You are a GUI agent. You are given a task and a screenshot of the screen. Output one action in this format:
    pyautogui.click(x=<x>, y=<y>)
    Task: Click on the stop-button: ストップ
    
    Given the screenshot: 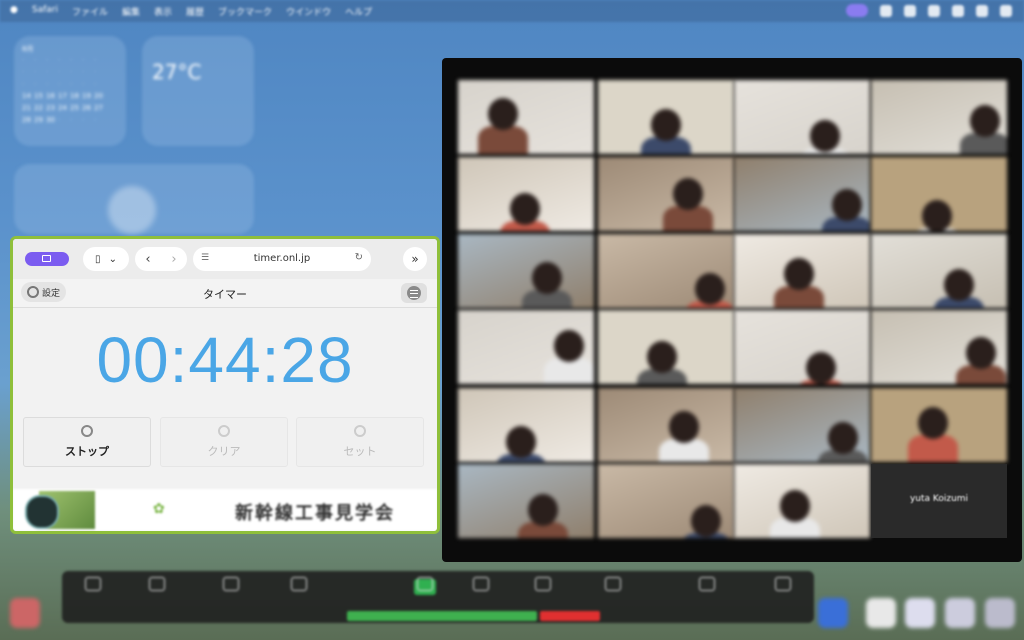 What is the action you would take?
    pyautogui.click(x=87, y=442)
    